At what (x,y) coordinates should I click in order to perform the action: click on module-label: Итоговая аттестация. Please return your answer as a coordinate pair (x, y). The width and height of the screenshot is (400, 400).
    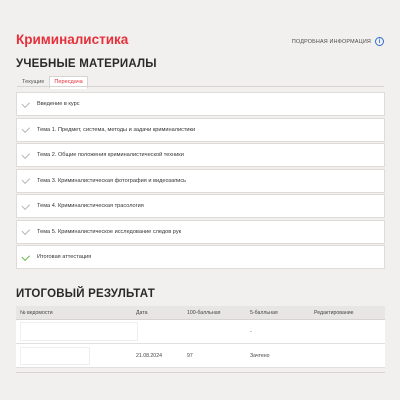
    Looking at the image, I should click on (64, 257).